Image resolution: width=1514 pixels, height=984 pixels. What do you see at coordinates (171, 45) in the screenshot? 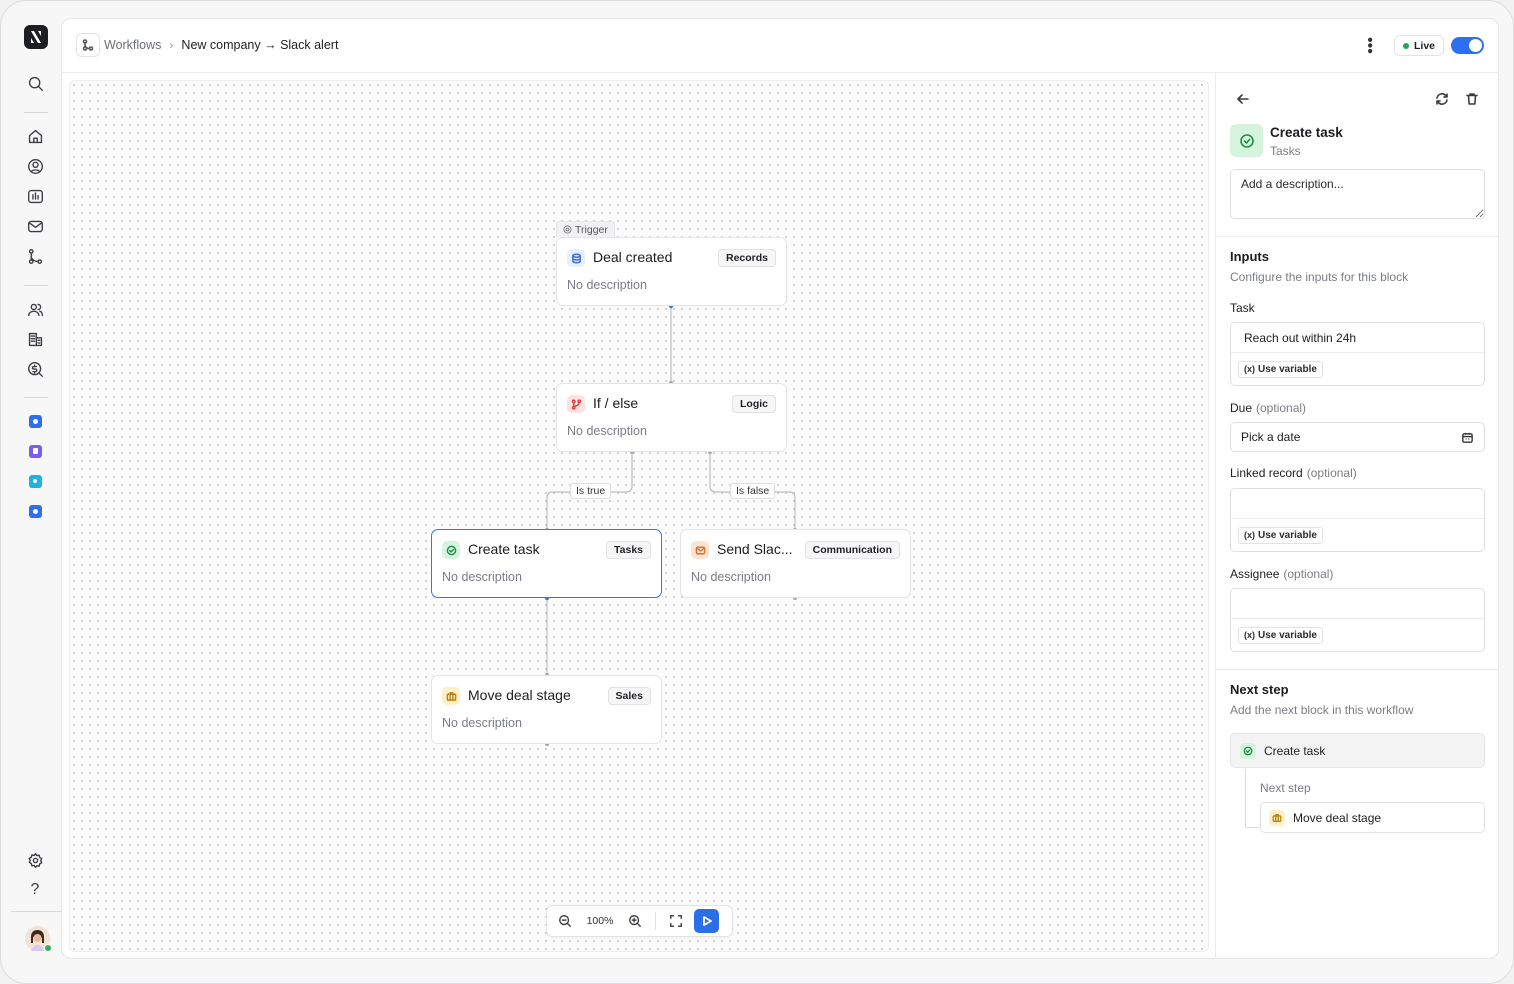
I see `chevron-right-icon: ›` at bounding box center [171, 45].